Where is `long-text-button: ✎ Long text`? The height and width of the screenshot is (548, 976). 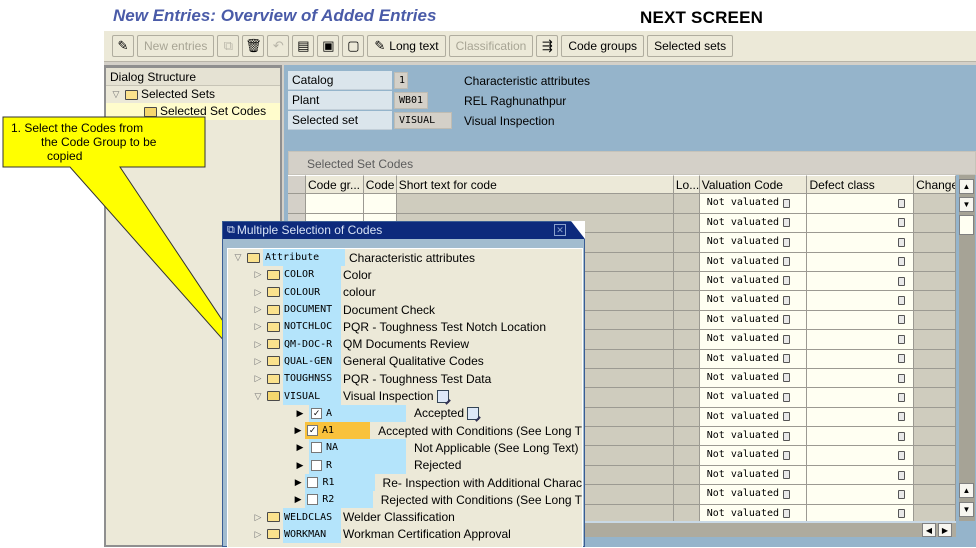 long-text-button: ✎ Long text is located at coordinates (406, 46).